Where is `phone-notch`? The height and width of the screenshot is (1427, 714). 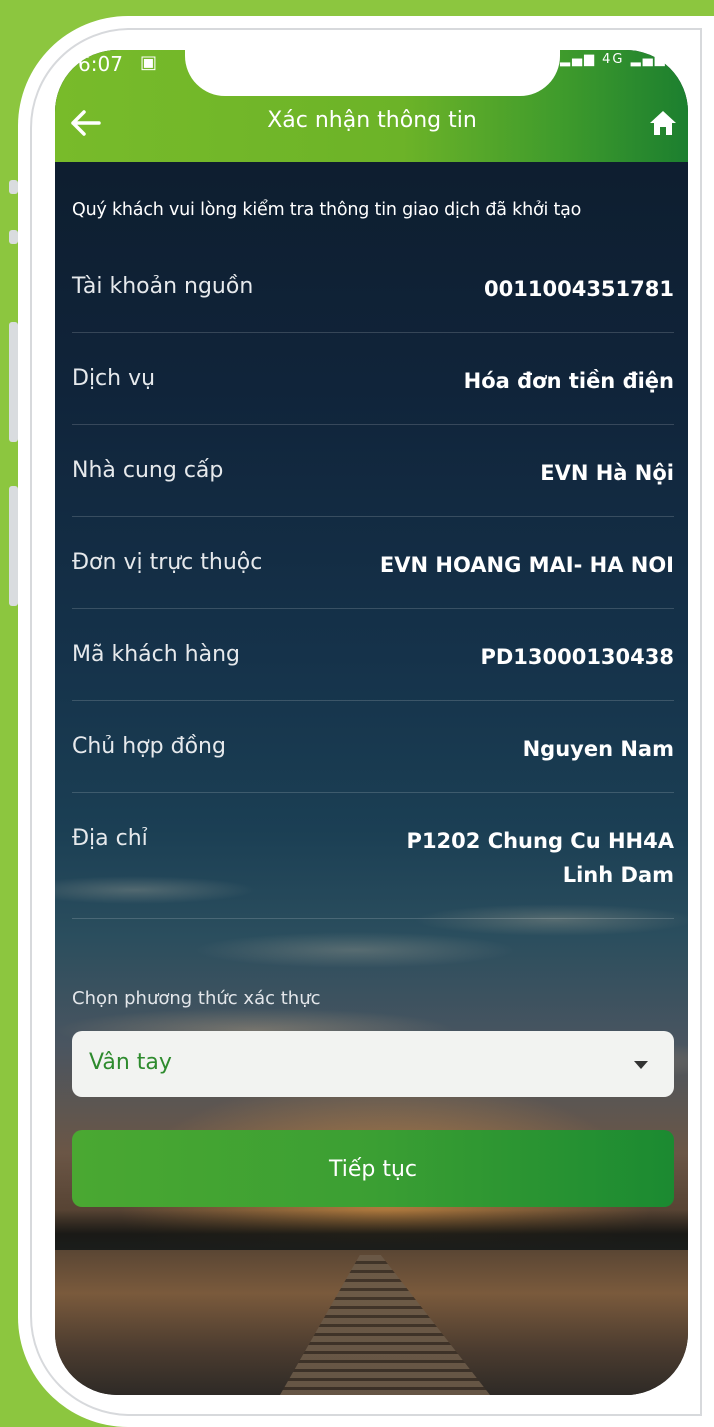 phone-notch is located at coordinates (372, 68).